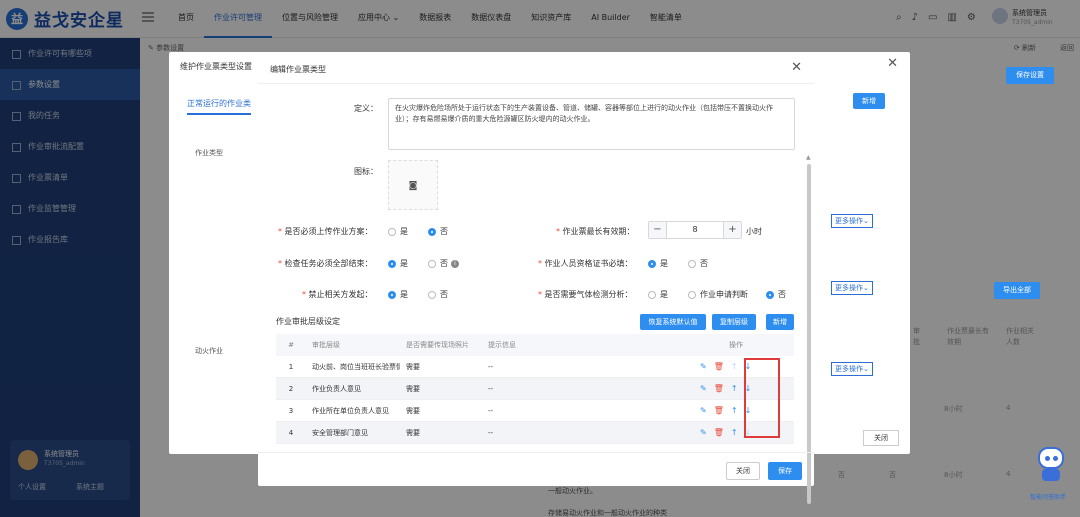  Describe the element at coordinates (298, 69) in the screenshot. I see `dialog-title: 编辑作业票类型` at that location.